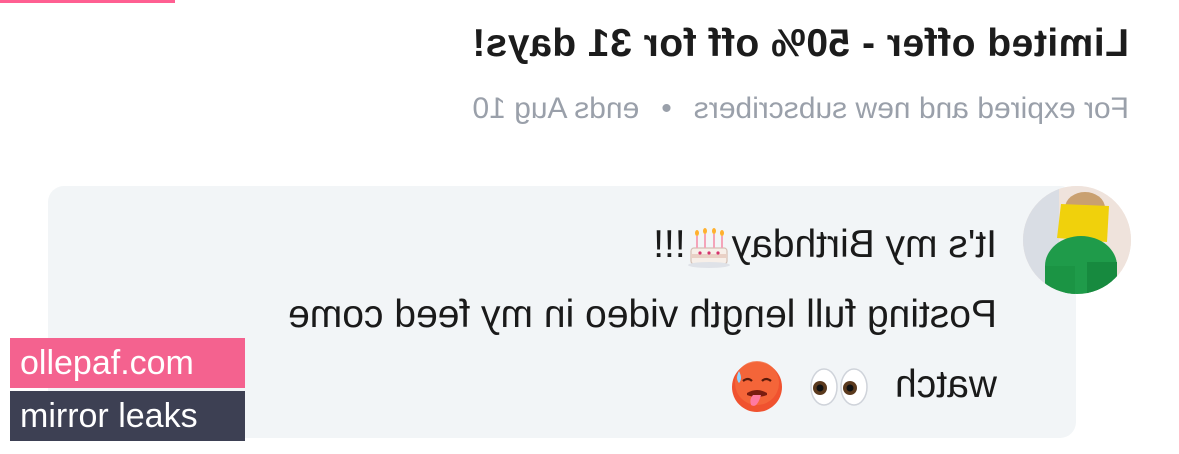 This screenshot has height=454, width=1179. I want to click on avatar-image, so click(1077, 240).